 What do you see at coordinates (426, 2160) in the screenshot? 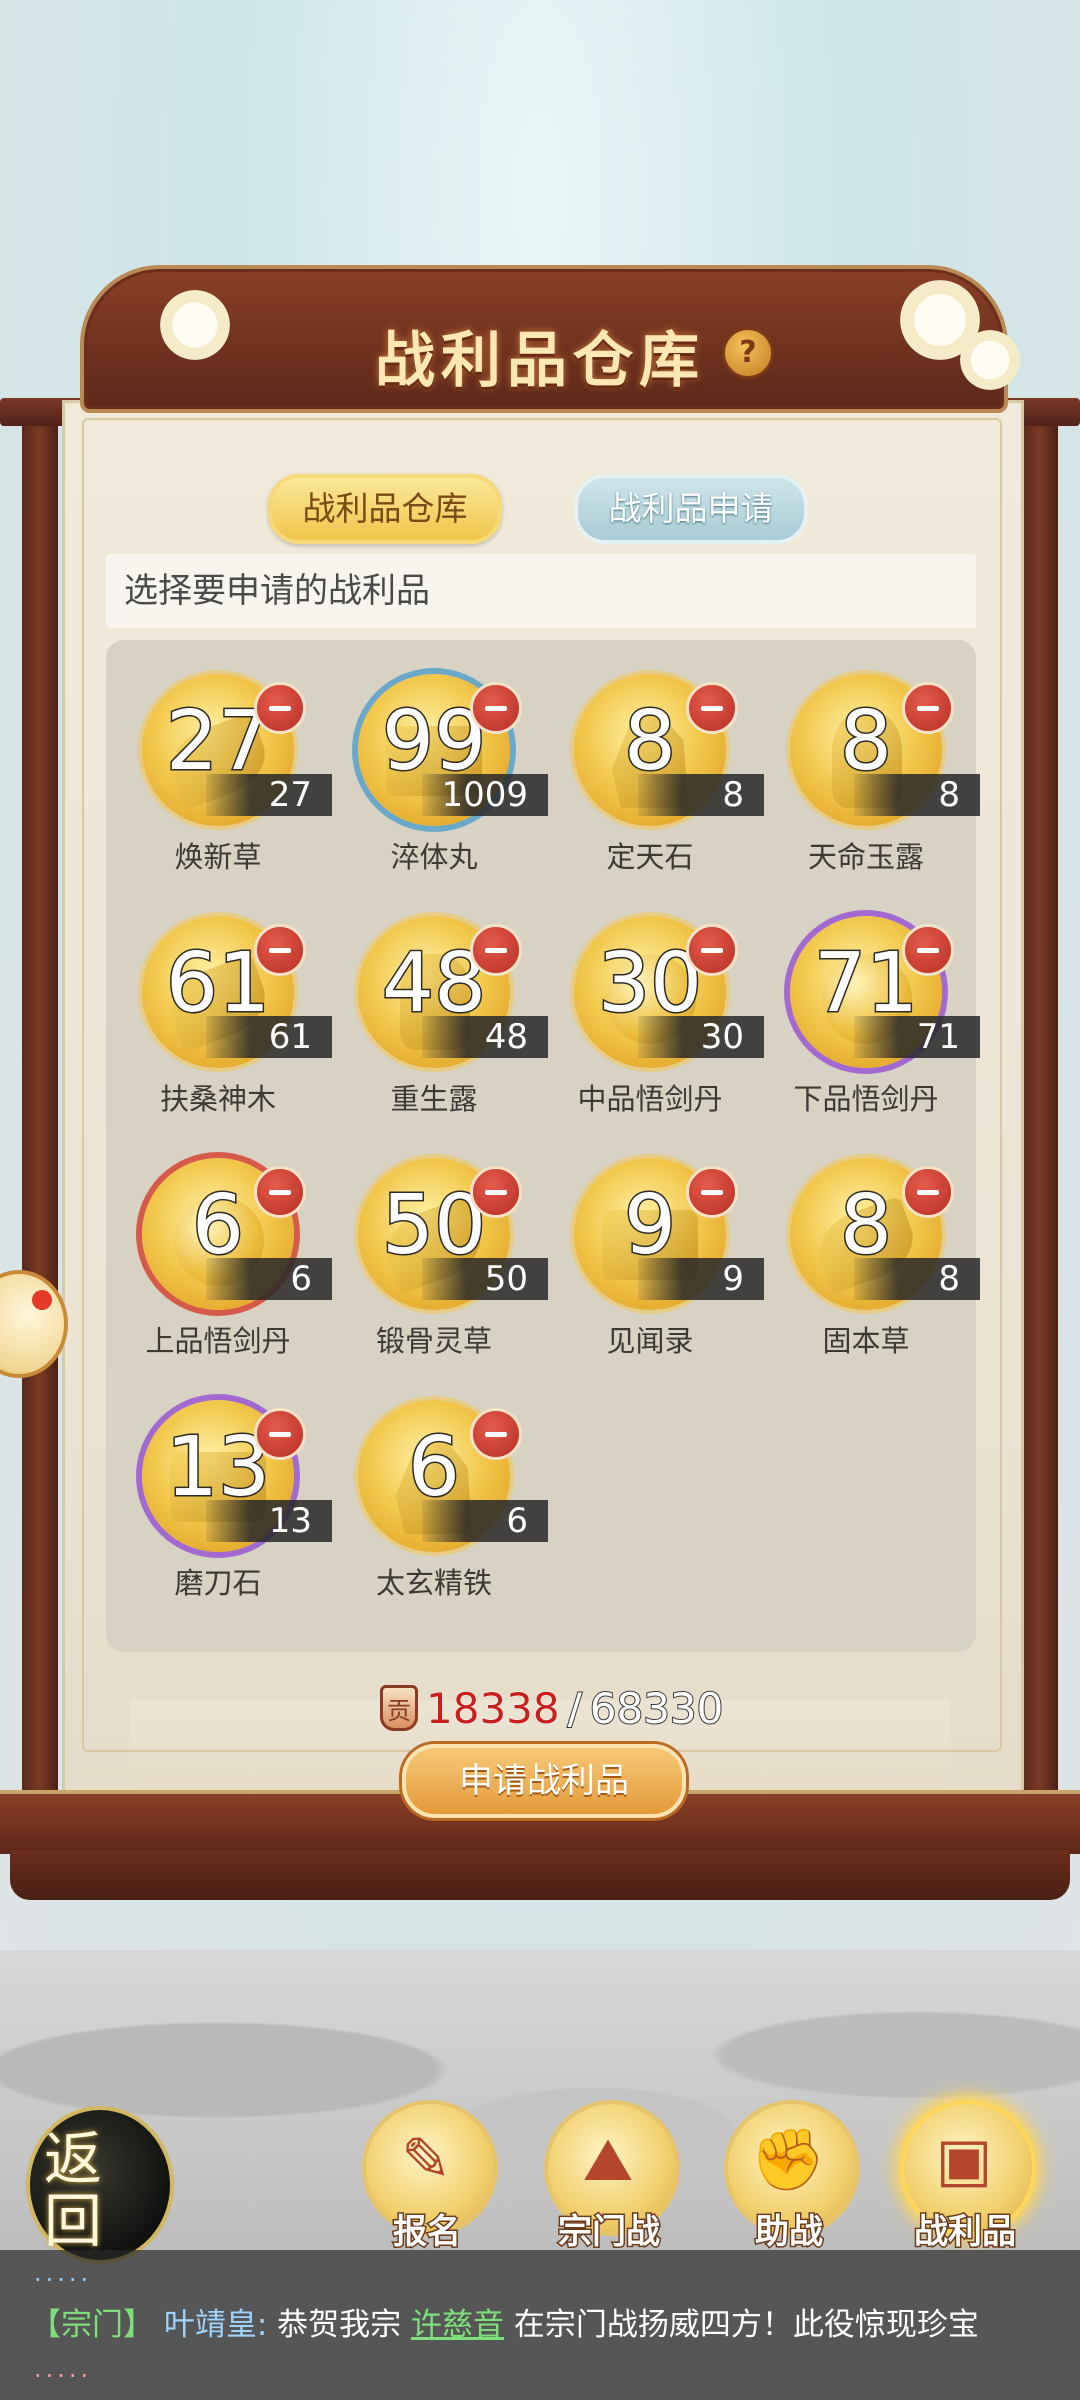
I see `scroll-brush-icon: ✎` at bounding box center [426, 2160].